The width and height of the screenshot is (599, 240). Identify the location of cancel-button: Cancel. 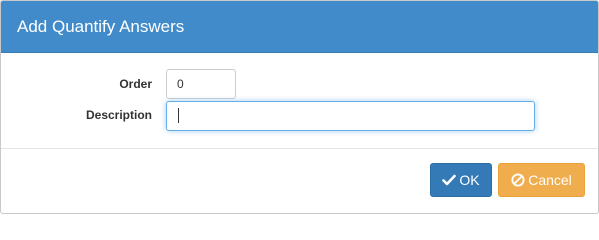
(541, 180).